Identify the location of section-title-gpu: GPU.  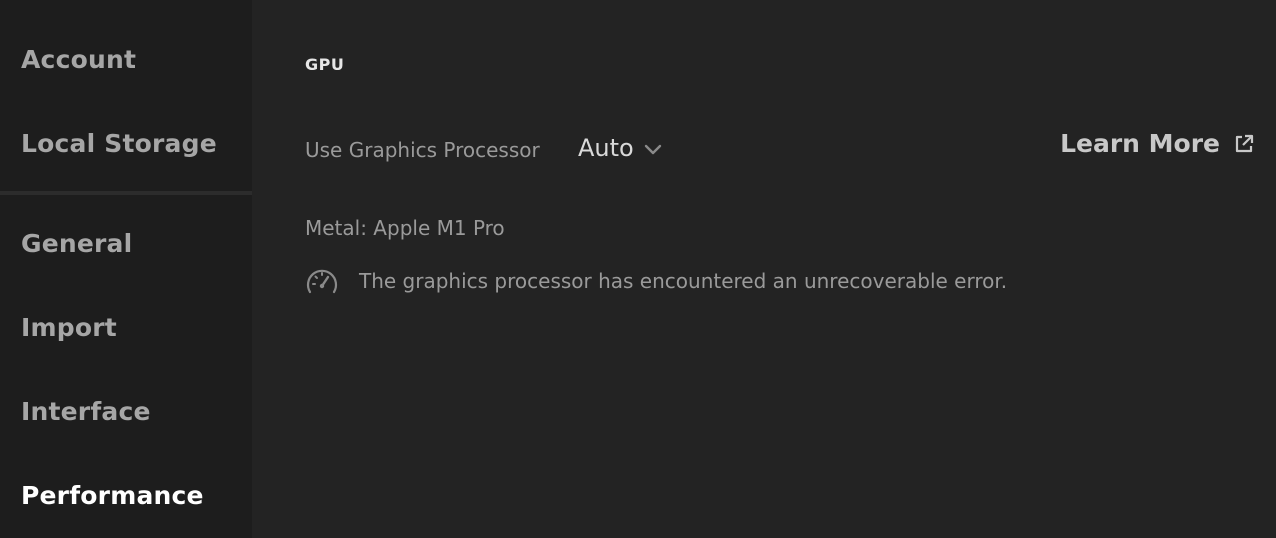
(325, 64).